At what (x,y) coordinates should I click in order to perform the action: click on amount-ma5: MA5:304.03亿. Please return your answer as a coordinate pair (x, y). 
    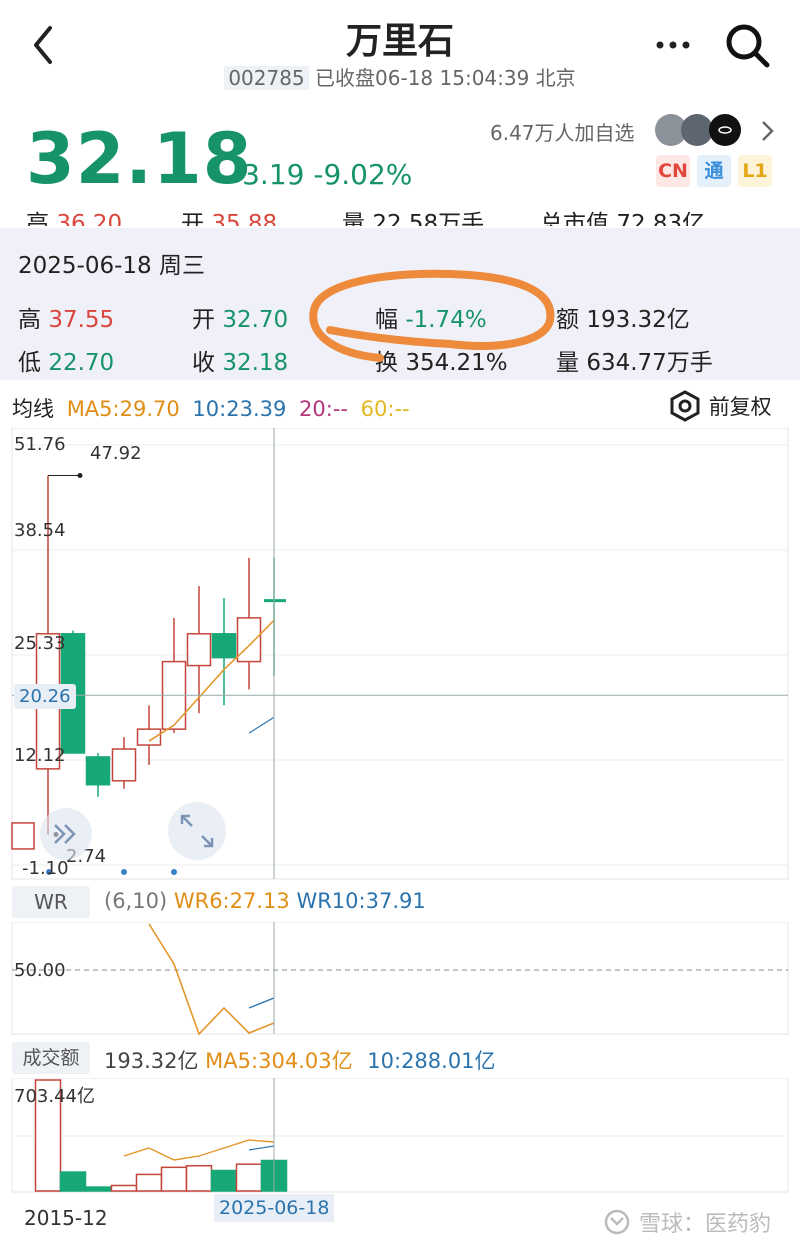
    Looking at the image, I should click on (279, 1061).